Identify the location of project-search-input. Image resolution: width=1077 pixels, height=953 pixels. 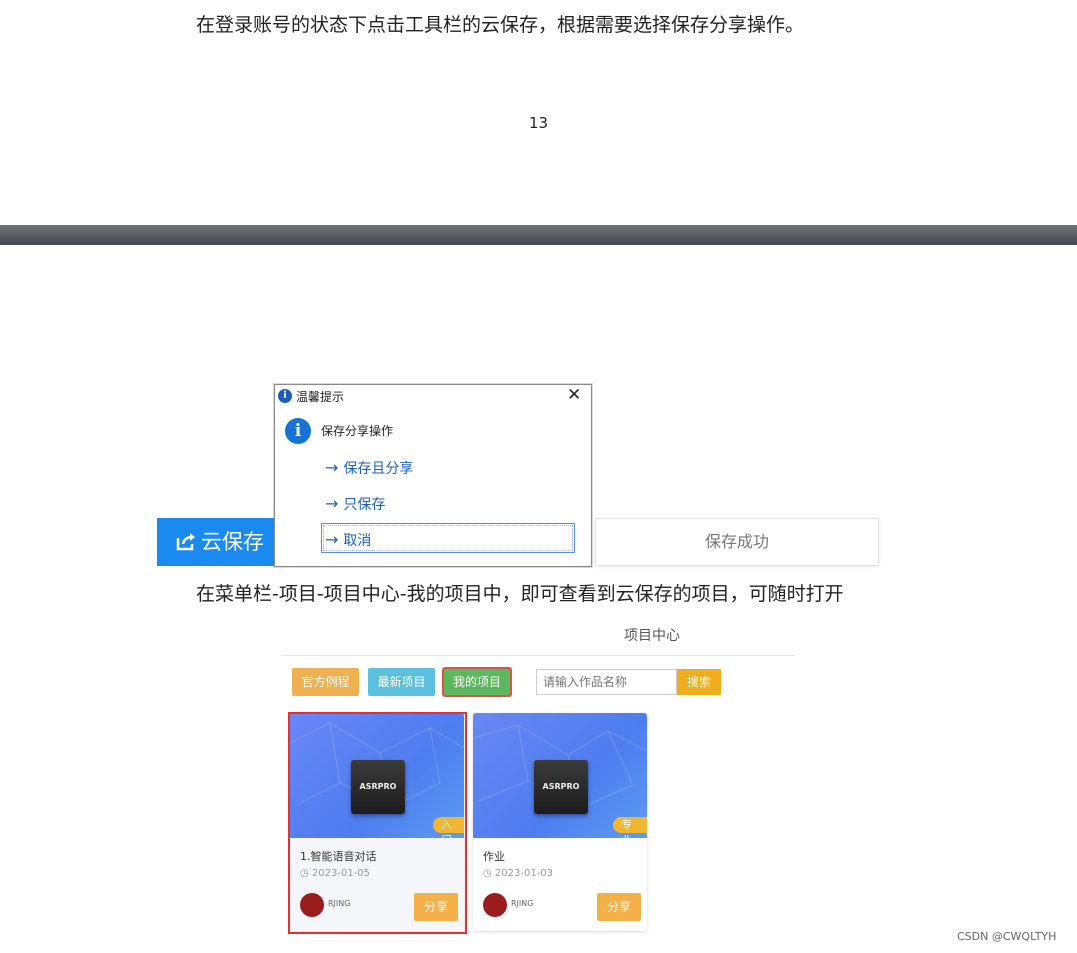
(606, 682).